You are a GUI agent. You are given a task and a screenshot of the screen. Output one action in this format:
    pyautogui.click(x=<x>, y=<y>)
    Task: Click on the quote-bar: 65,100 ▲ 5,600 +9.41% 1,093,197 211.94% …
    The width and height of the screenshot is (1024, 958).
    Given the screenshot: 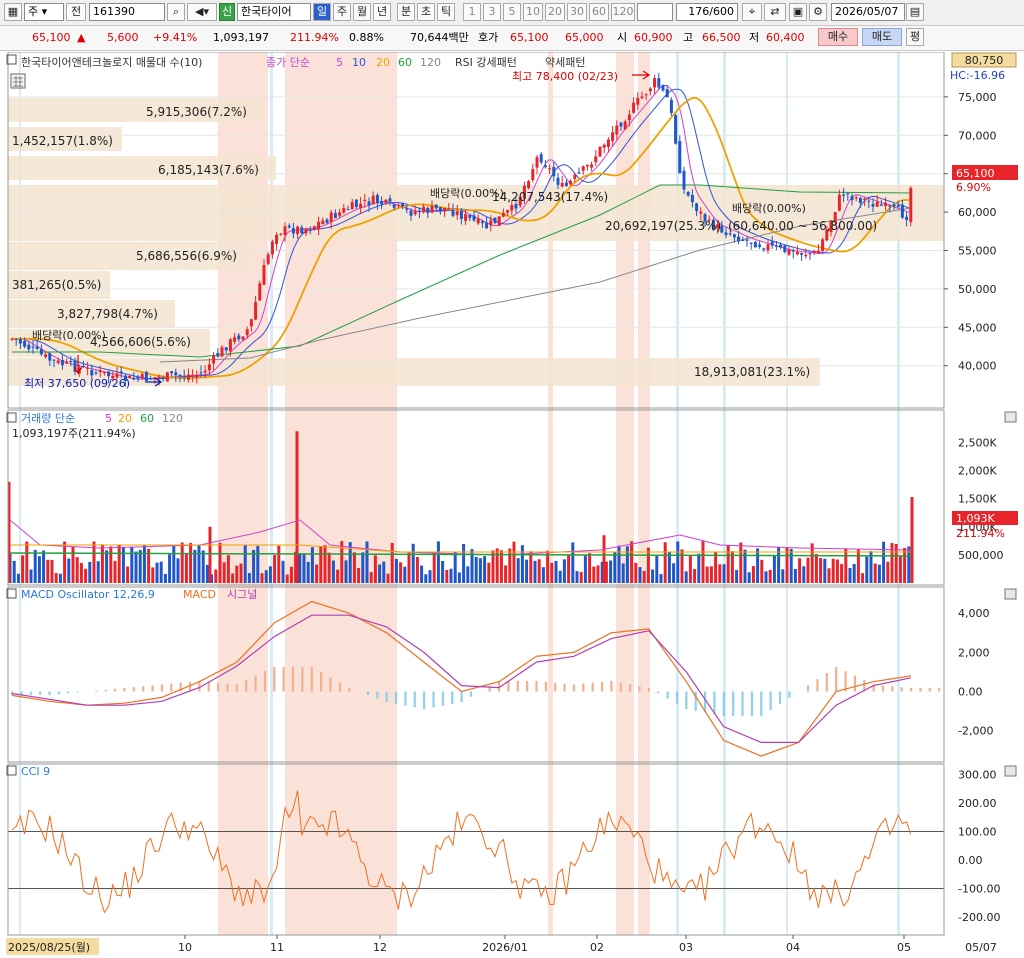 What is the action you would take?
    pyautogui.click(x=512, y=38)
    